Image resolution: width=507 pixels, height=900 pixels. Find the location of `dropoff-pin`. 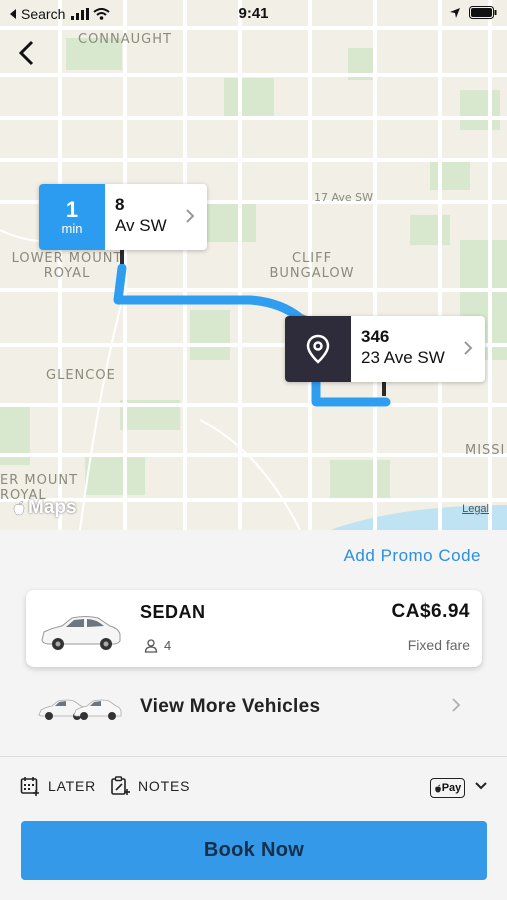

dropoff-pin is located at coordinates (384, 389).